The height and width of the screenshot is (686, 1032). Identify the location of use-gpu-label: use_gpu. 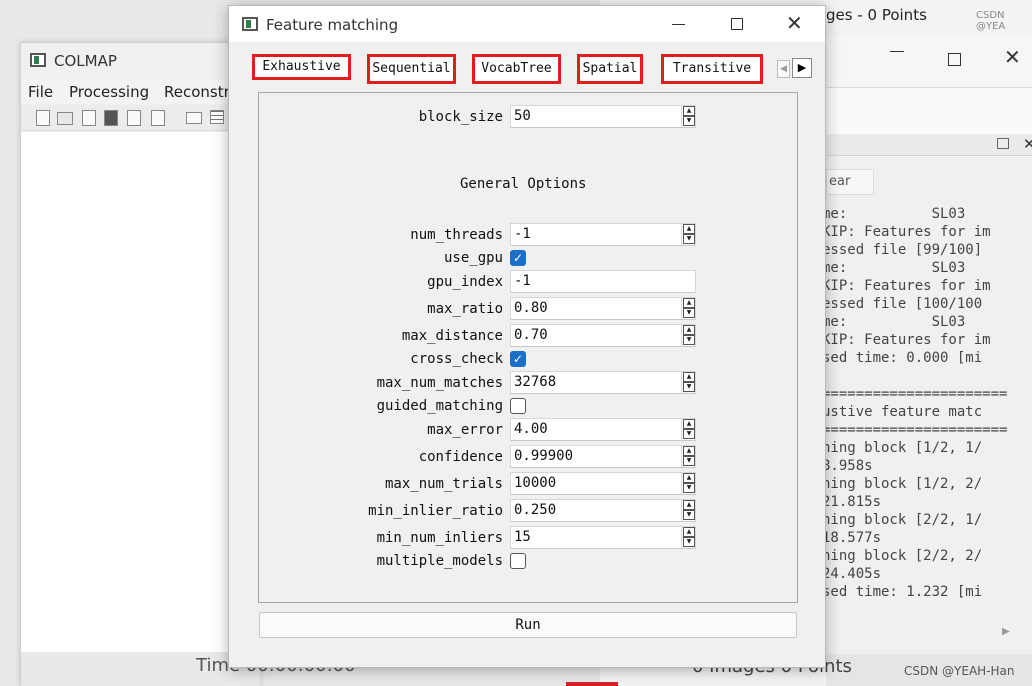
(473, 258).